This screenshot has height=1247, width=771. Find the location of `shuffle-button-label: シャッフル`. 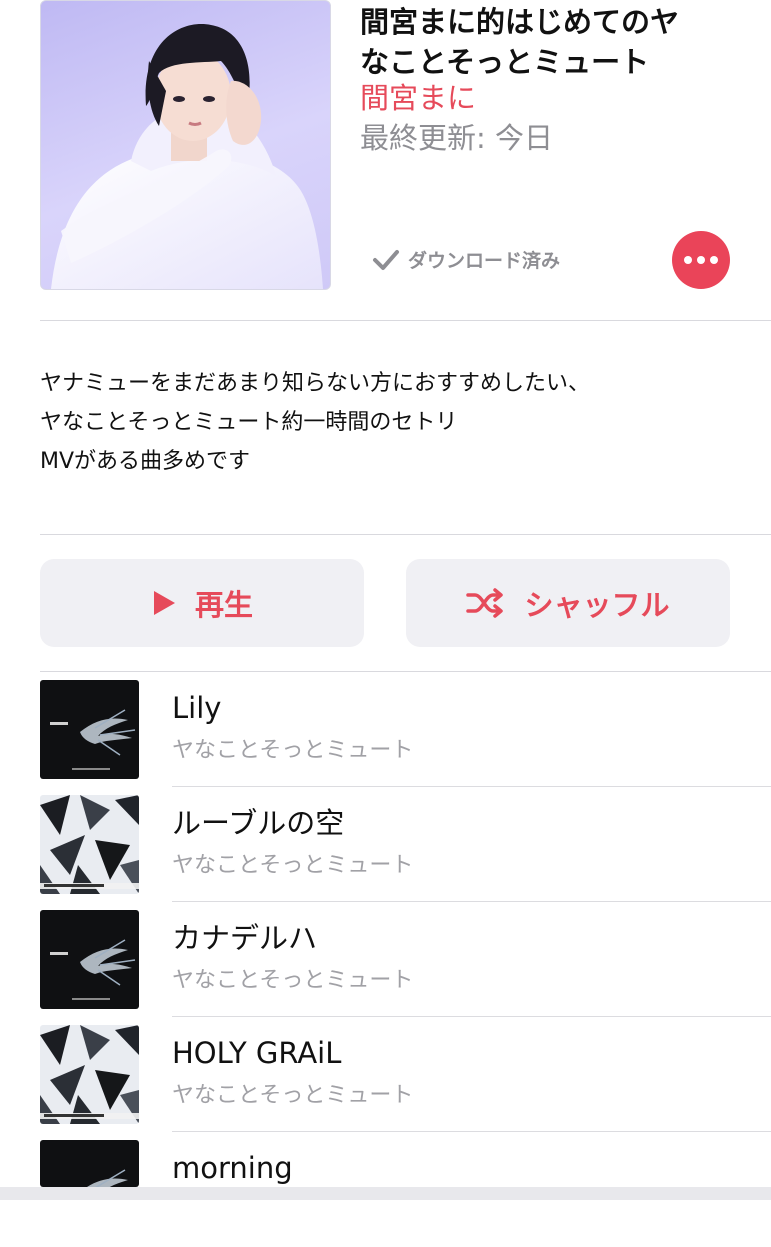

shuffle-button-label: シャッフル is located at coordinates (597, 605).